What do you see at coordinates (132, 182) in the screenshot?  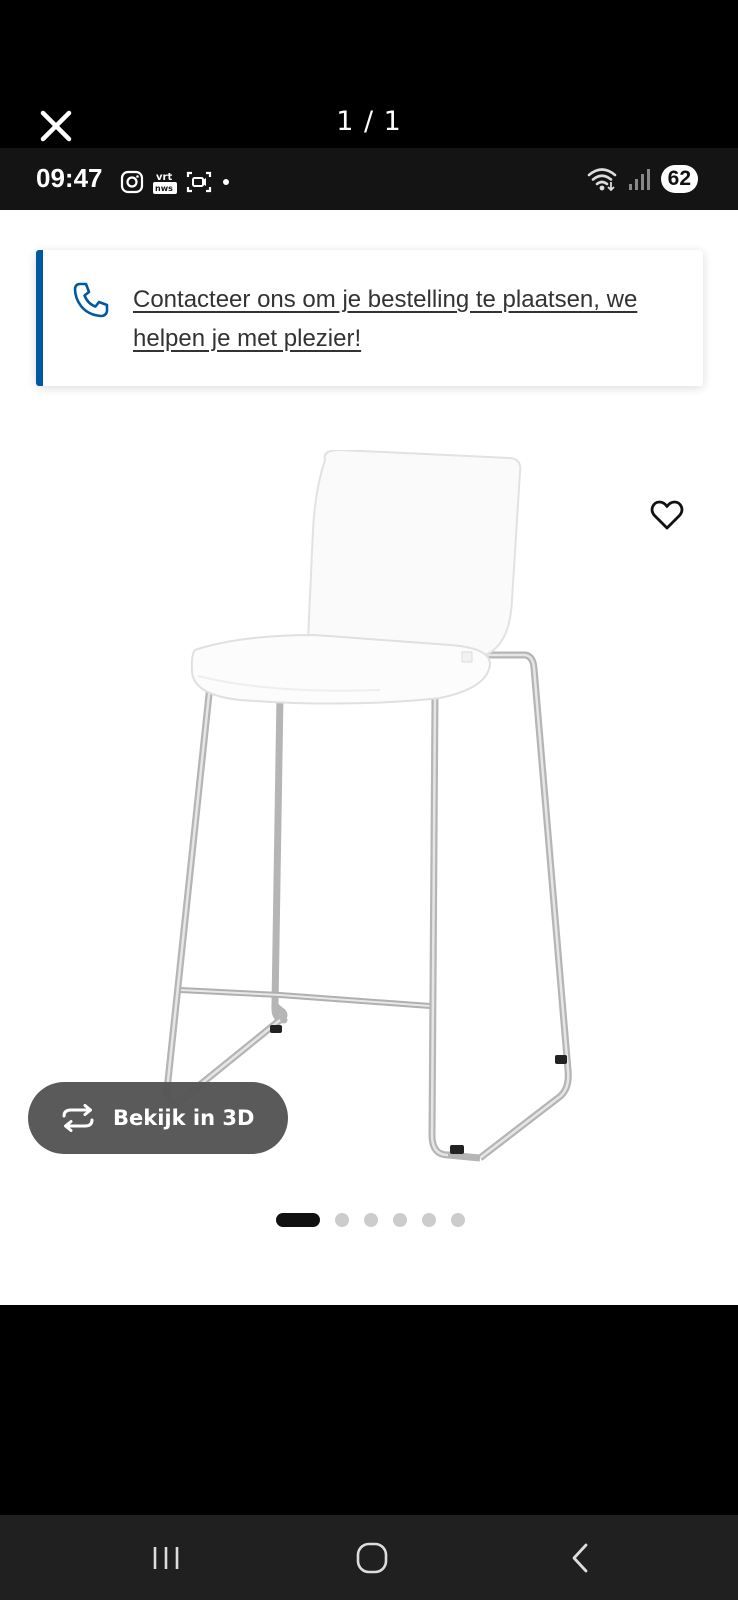 I see `instagram-icon` at bounding box center [132, 182].